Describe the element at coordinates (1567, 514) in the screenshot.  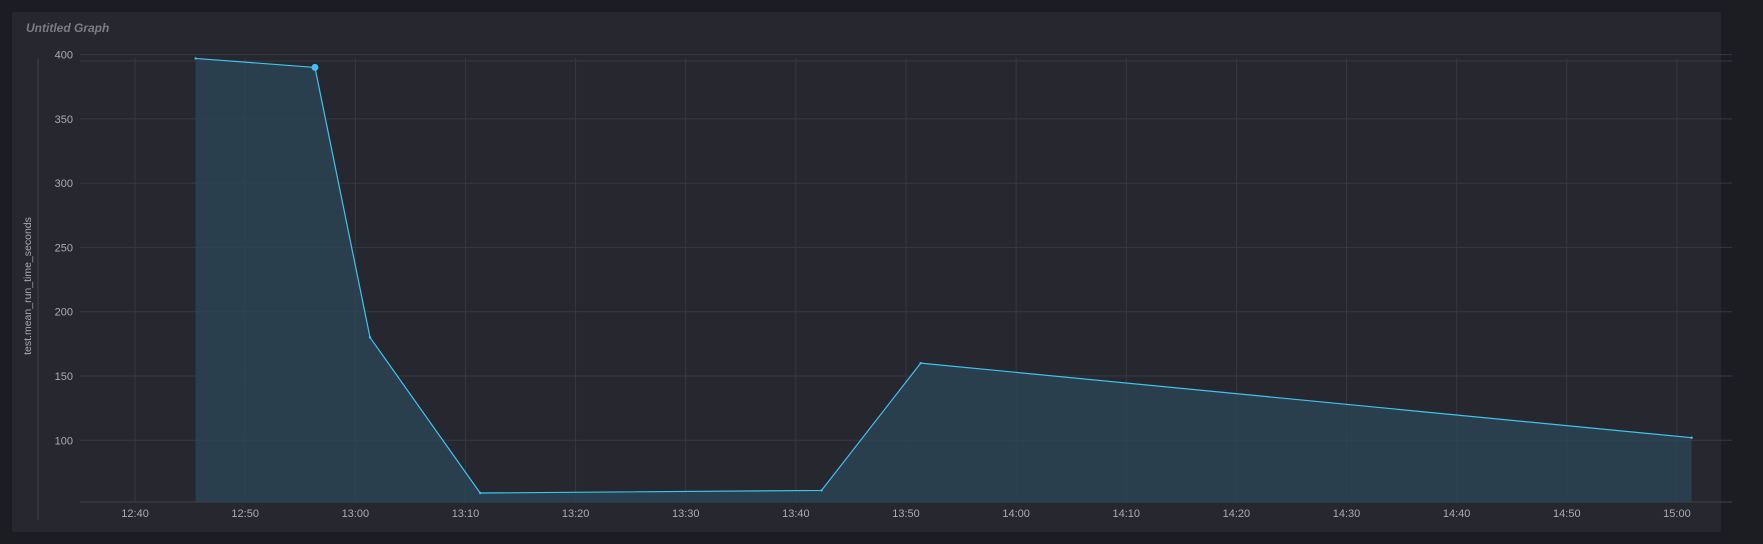
I see `x-tick-label: 14:50` at that location.